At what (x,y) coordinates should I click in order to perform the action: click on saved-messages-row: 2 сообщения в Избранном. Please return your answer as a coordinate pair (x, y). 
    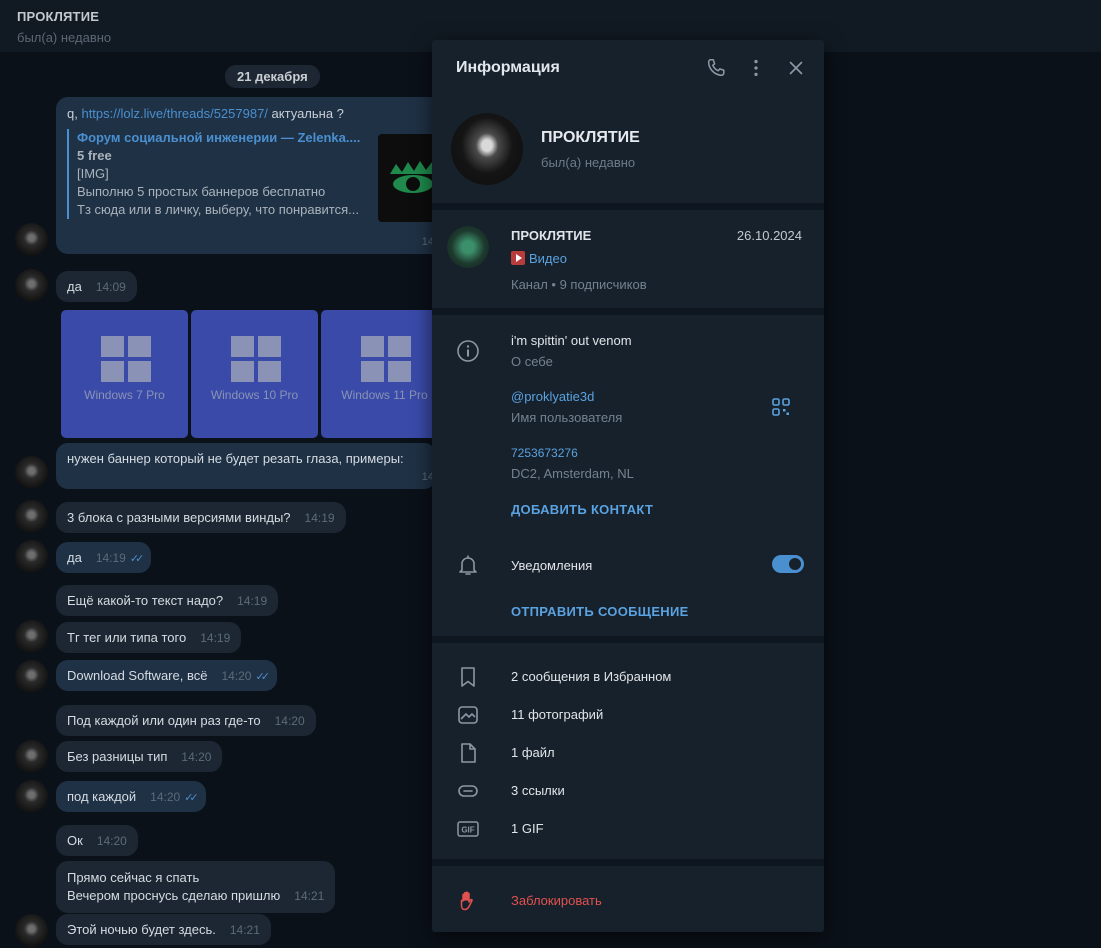
    Looking at the image, I should click on (591, 676).